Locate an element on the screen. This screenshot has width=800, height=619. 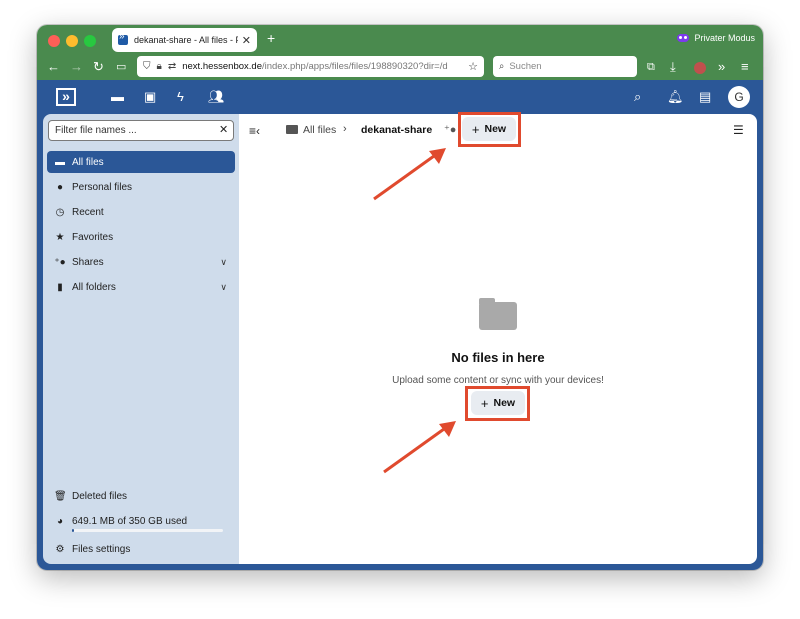
reader-view-icon: ▭ is located at coordinates (121, 67).